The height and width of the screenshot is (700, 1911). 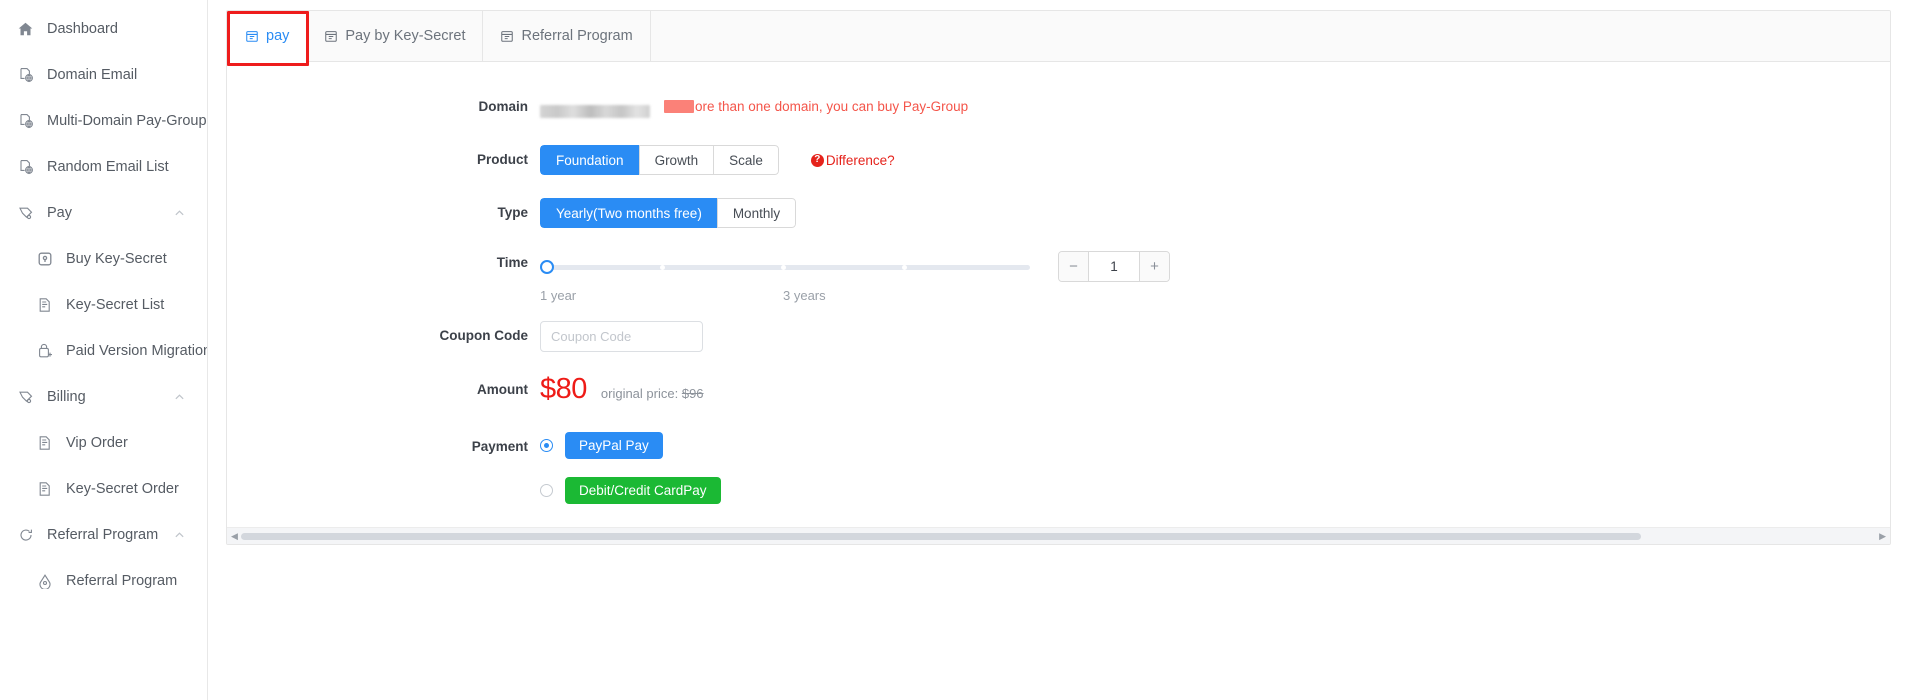 I want to click on sidebar-item-key-secret-list: Key-Secret List, so click(x=103, y=305).